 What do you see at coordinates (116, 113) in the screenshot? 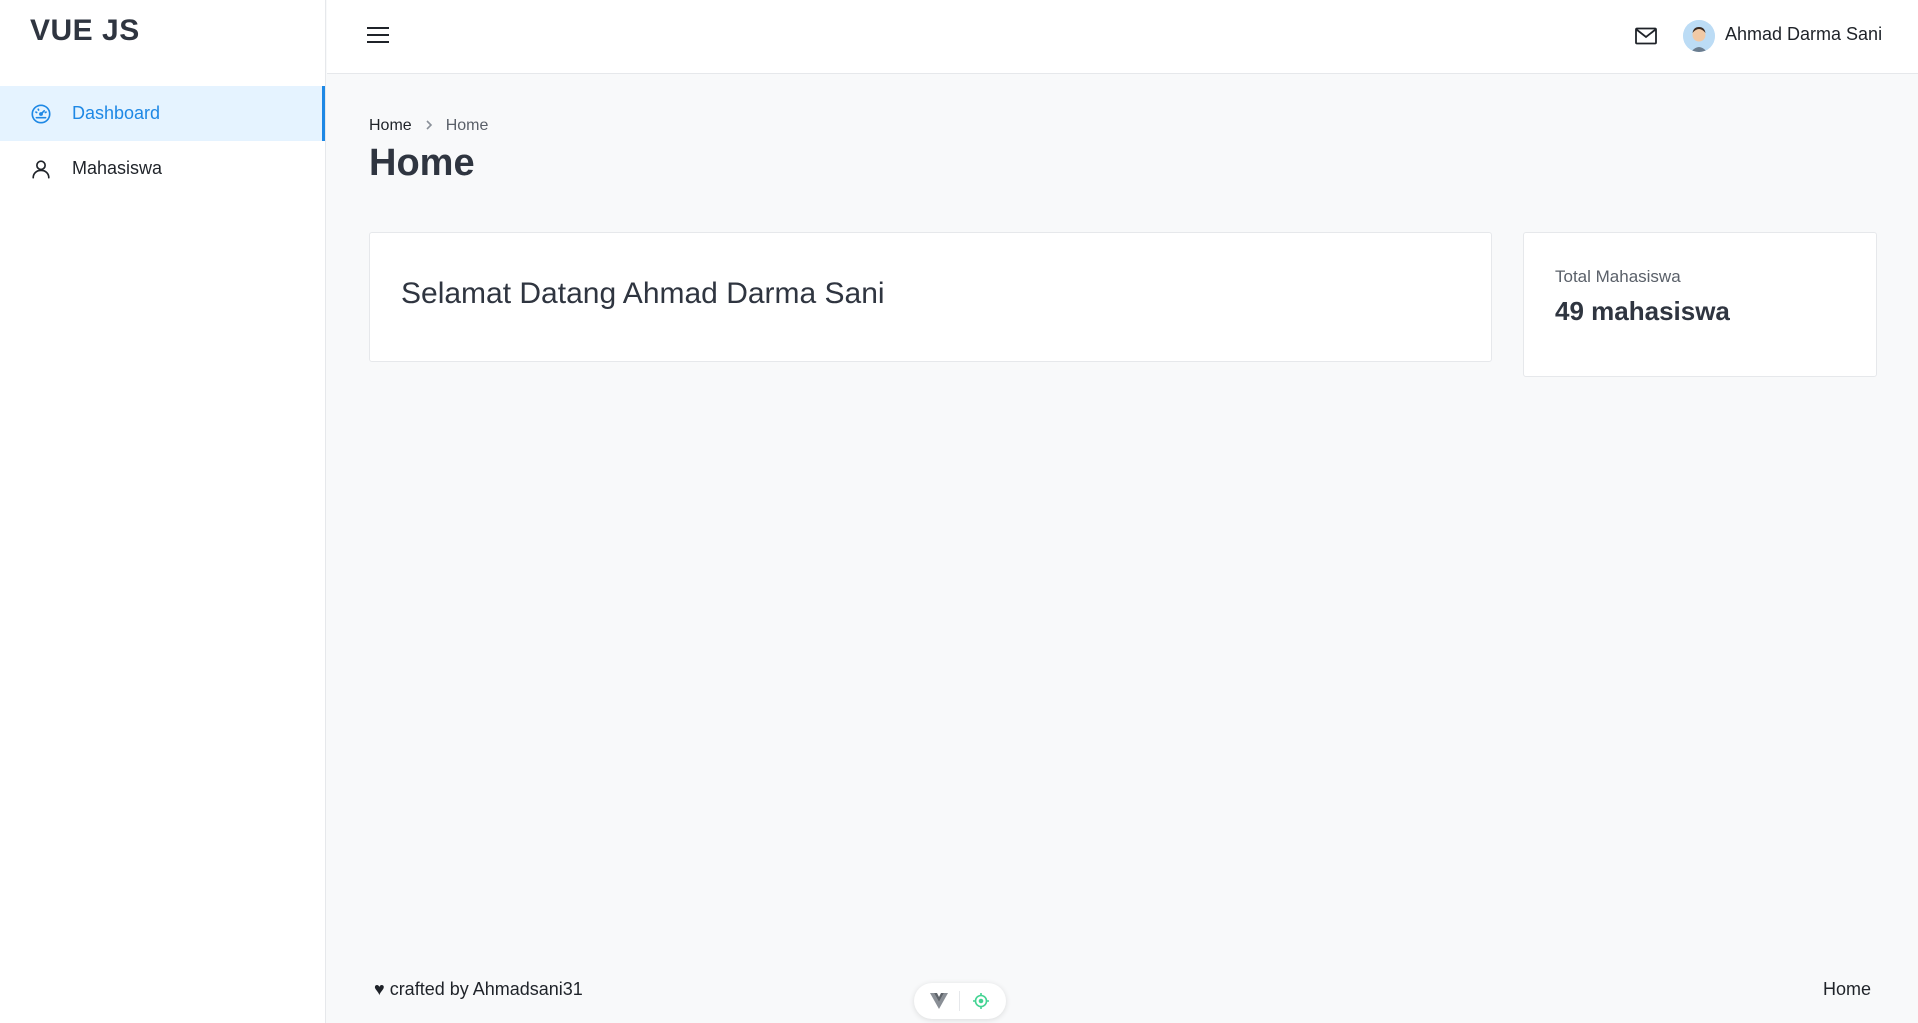
I see `sidebar-item-label: Dashboard` at bounding box center [116, 113].